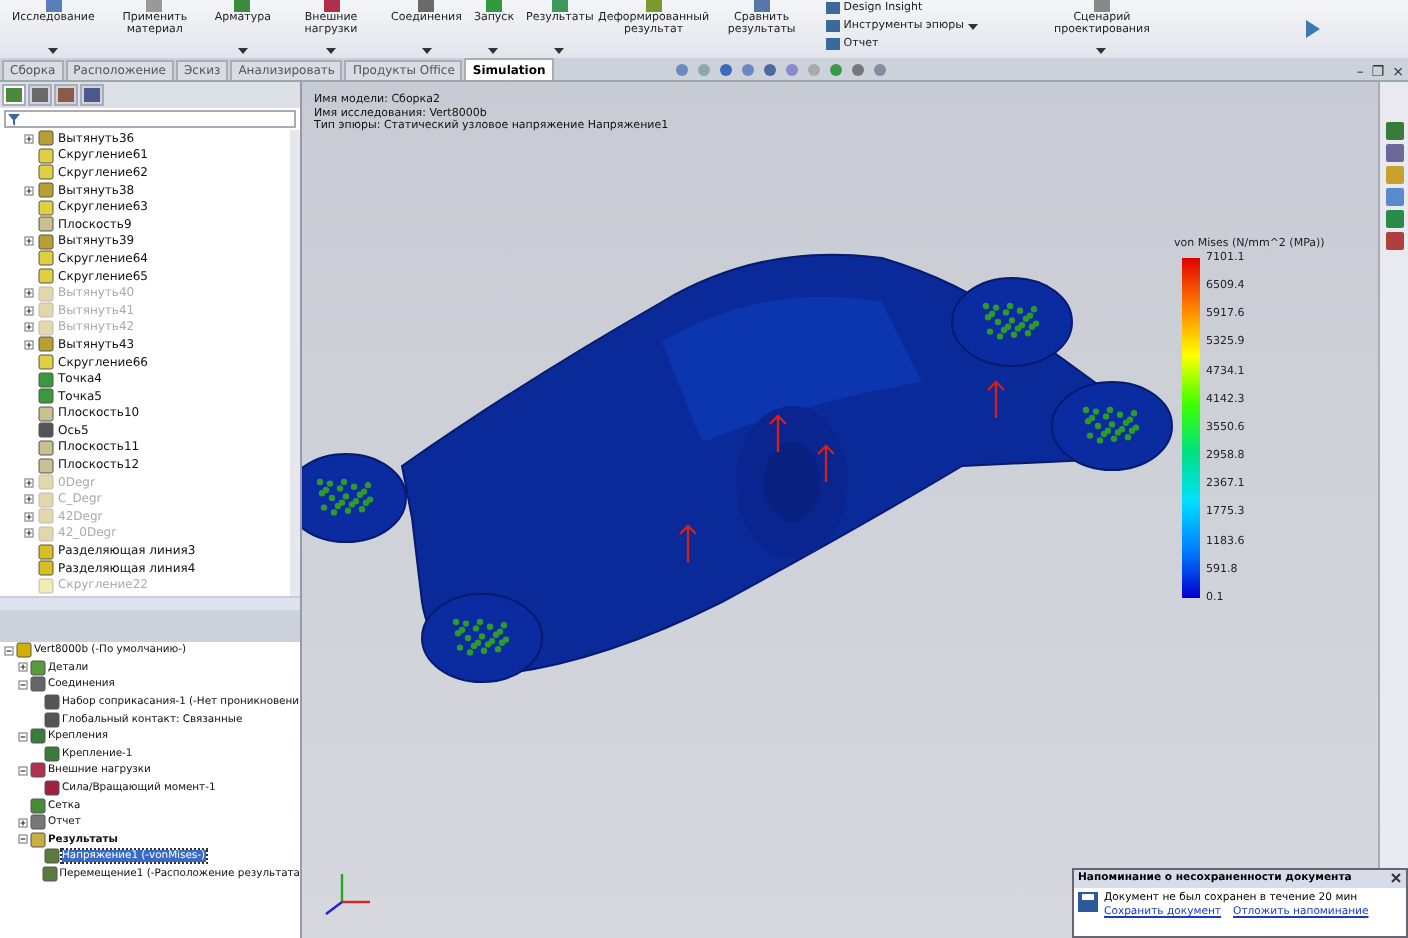 The height and width of the screenshot is (938, 1408). Describe the element at coordinates (38, 667) in the screenshot. I see `parts-icon` at that location.